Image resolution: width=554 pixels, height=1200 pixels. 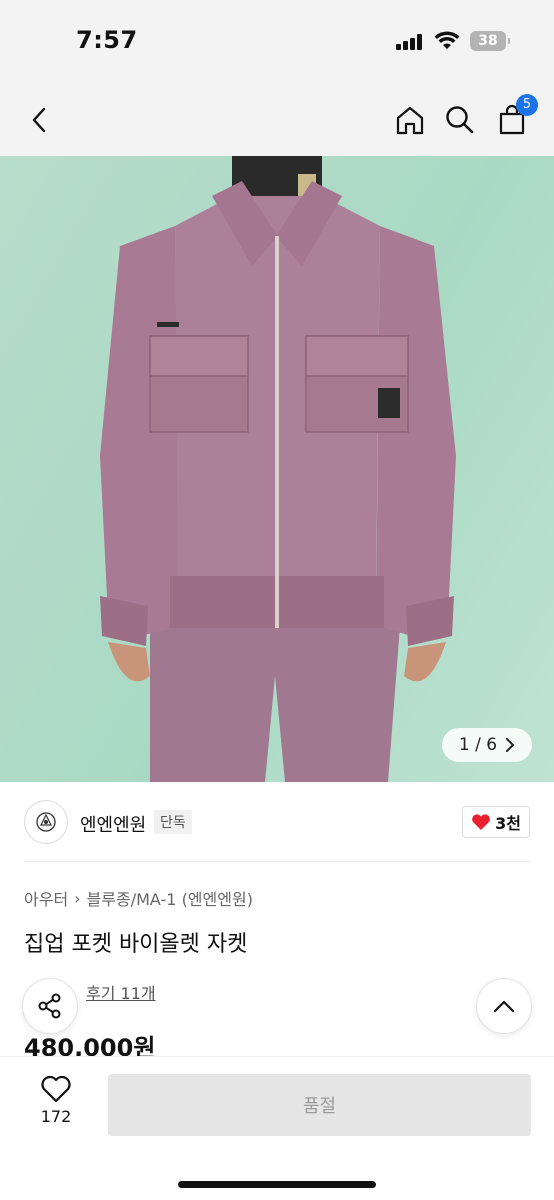 What do you see at coordinates (56, 1105) in the screenshot?
I see `wishlist-button: 172` at bounding box center [56, 1105].